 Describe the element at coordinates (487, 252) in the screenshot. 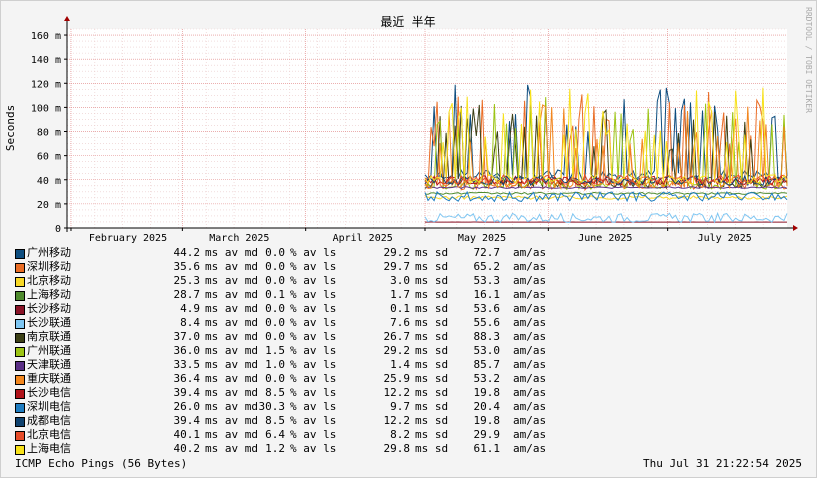

I see `legend-am-value: 72.7` at that location.